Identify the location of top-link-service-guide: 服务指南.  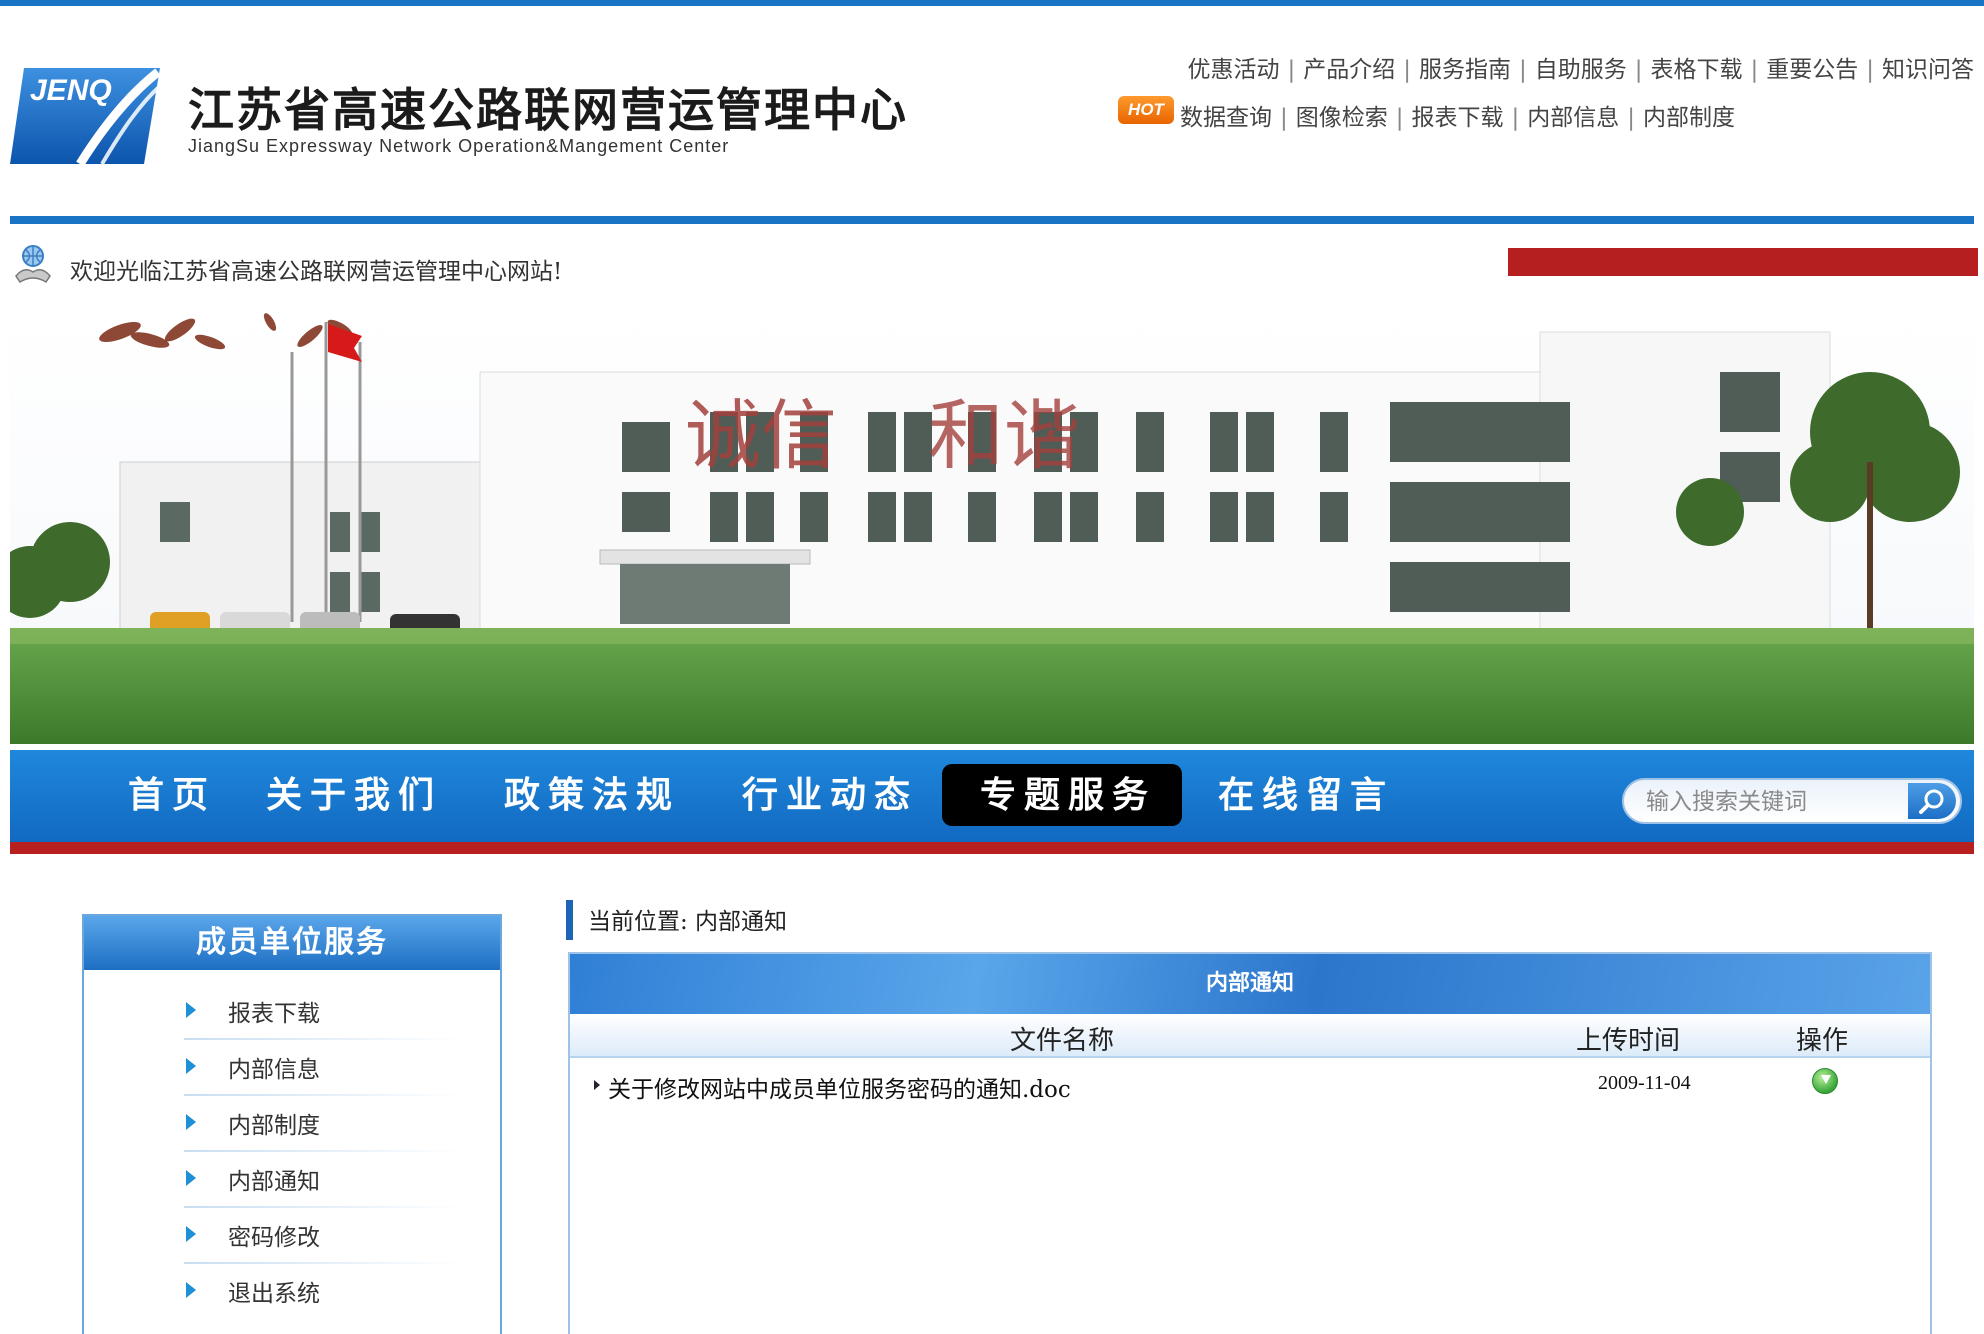
(1465, 70).